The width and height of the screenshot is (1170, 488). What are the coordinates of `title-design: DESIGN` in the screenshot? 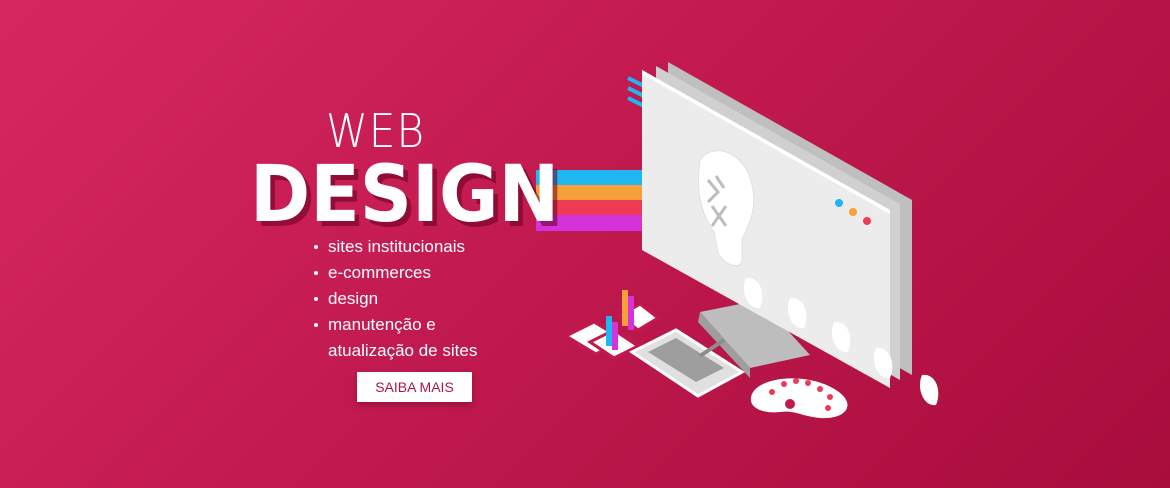 It's located at (405, 195).